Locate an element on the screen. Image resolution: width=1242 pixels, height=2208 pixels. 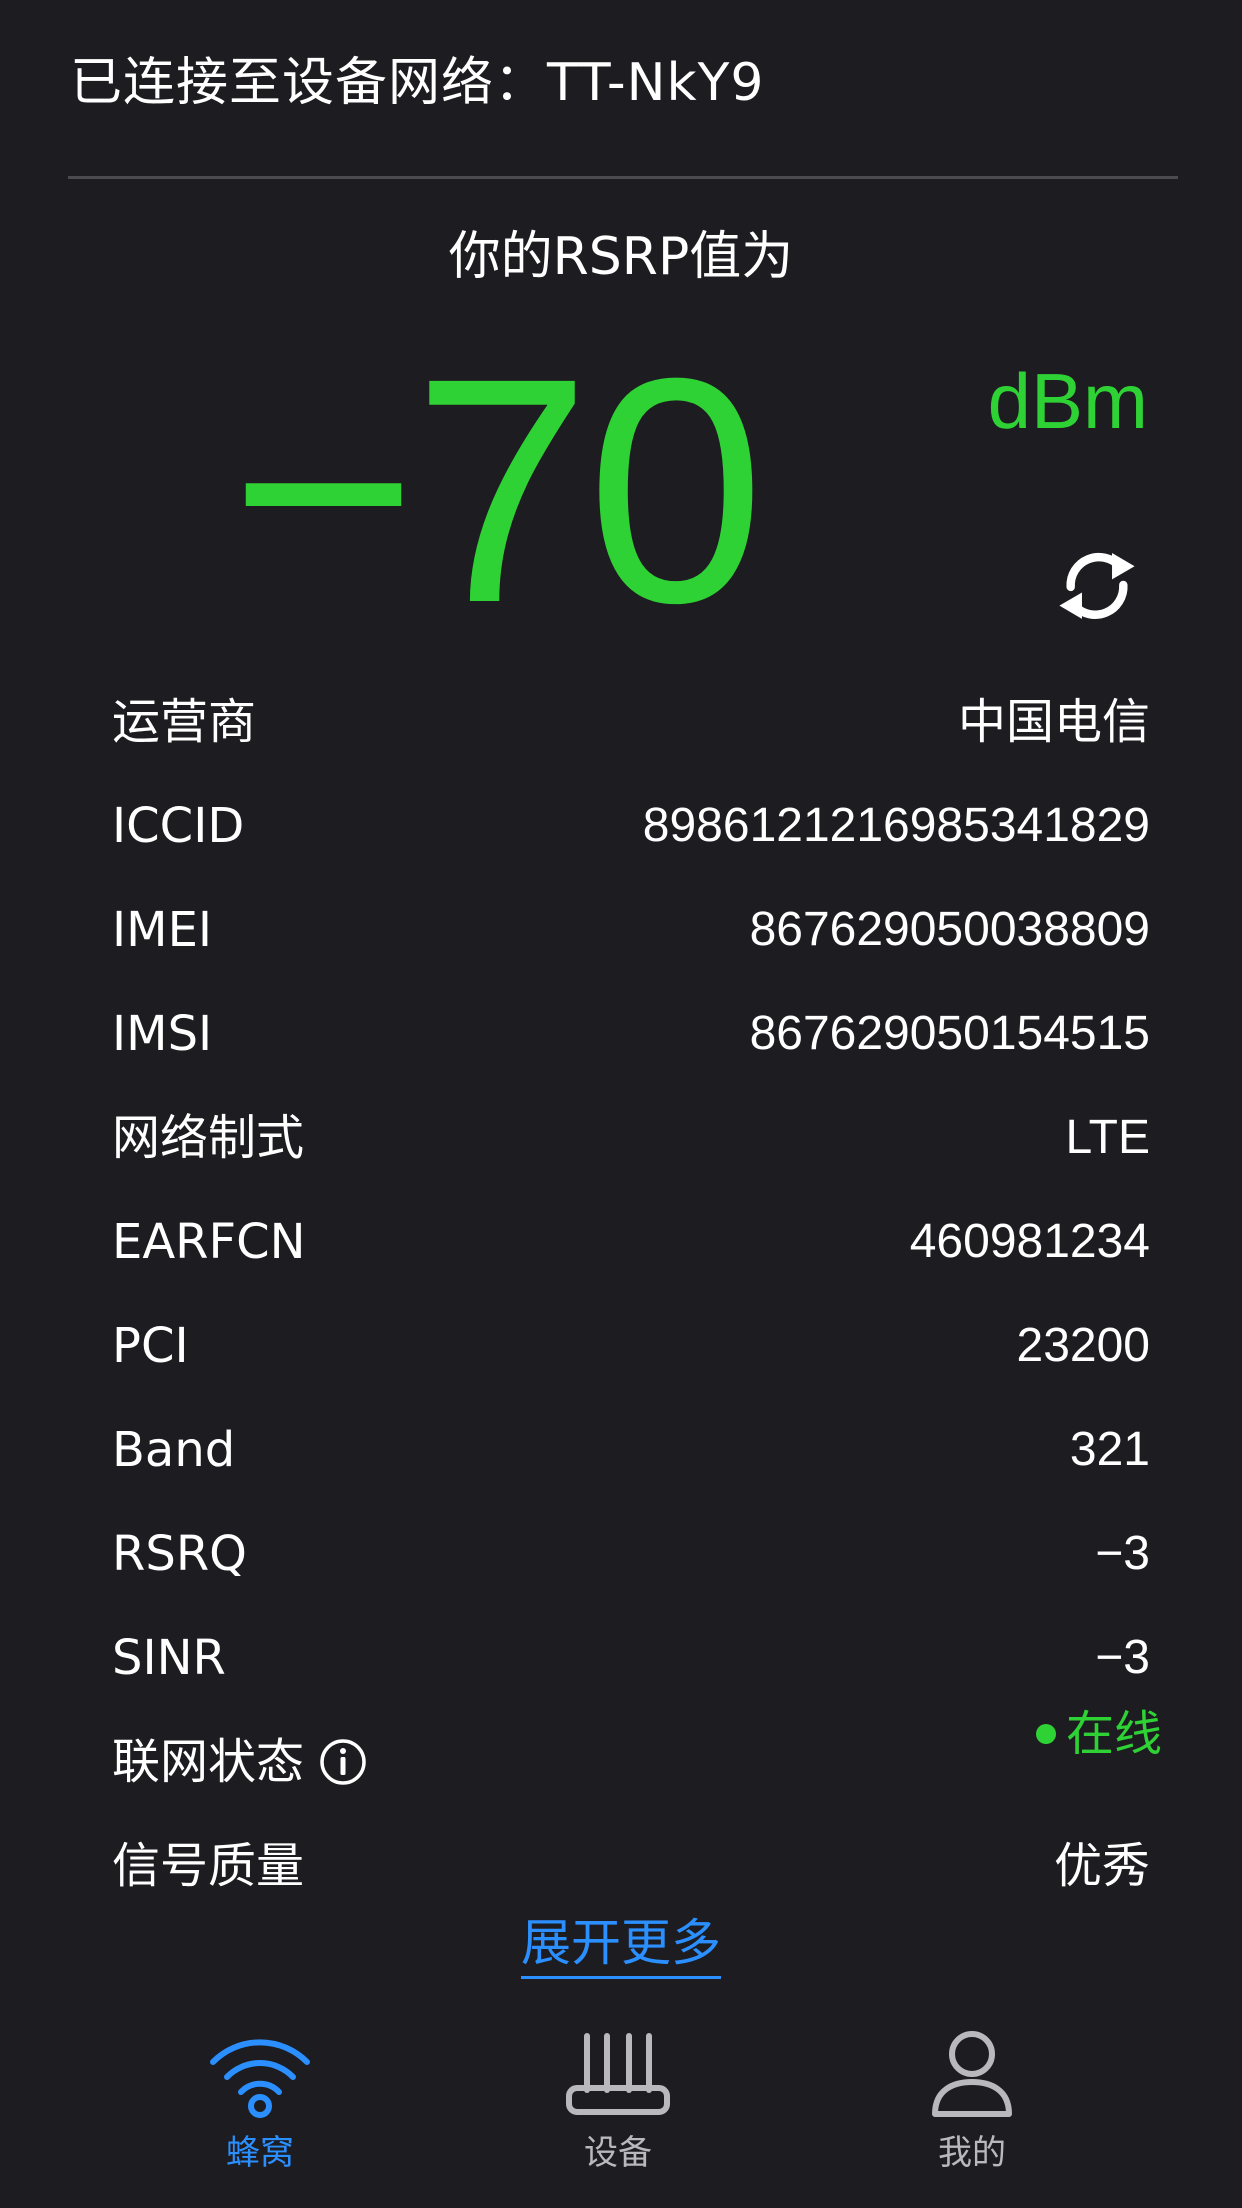
status-dot-icon is located at coordinates (1045, 1734).